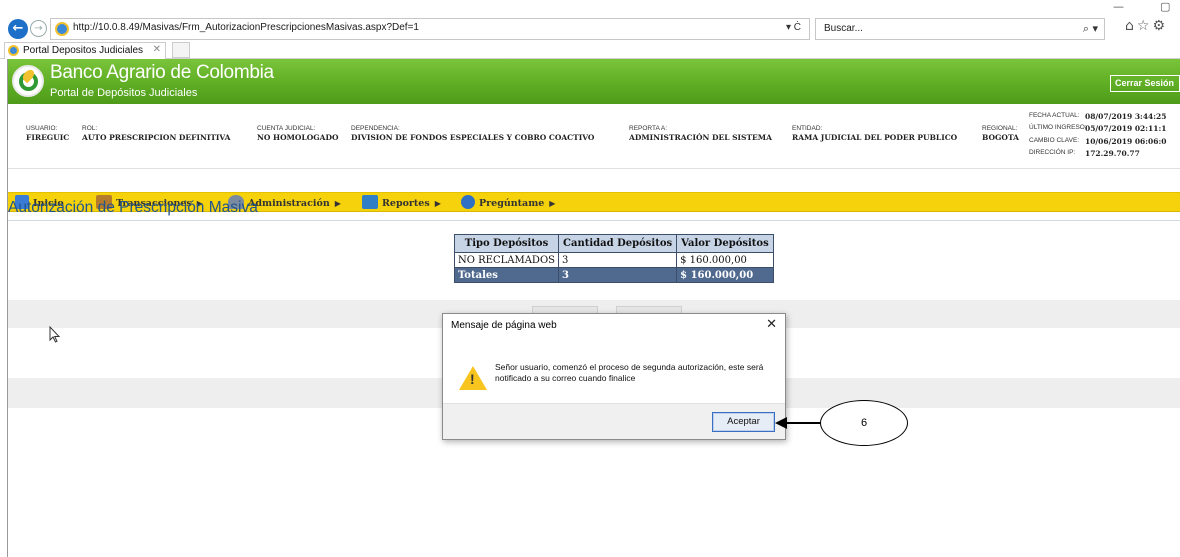 This screenshot has width=1180, height=557. What do you see at coordinates (594, 220) in the screenshot?
I see `title-divider` at bounding box center [594, 220].